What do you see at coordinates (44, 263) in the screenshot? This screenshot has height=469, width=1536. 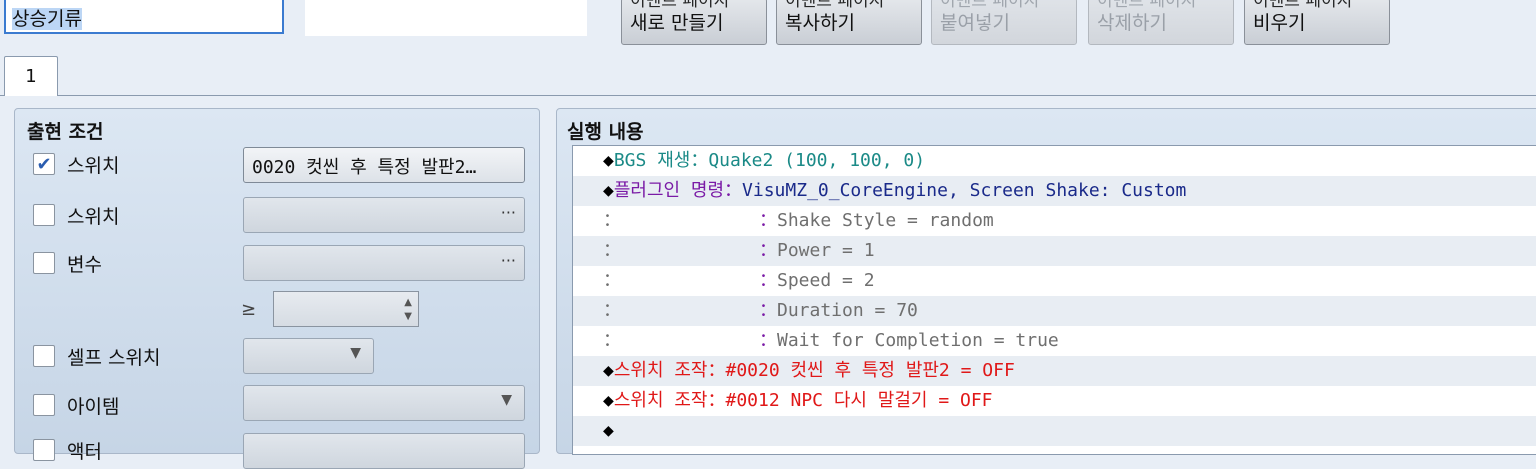 I see `variable-checkbox` at bounding box center [44, 263].